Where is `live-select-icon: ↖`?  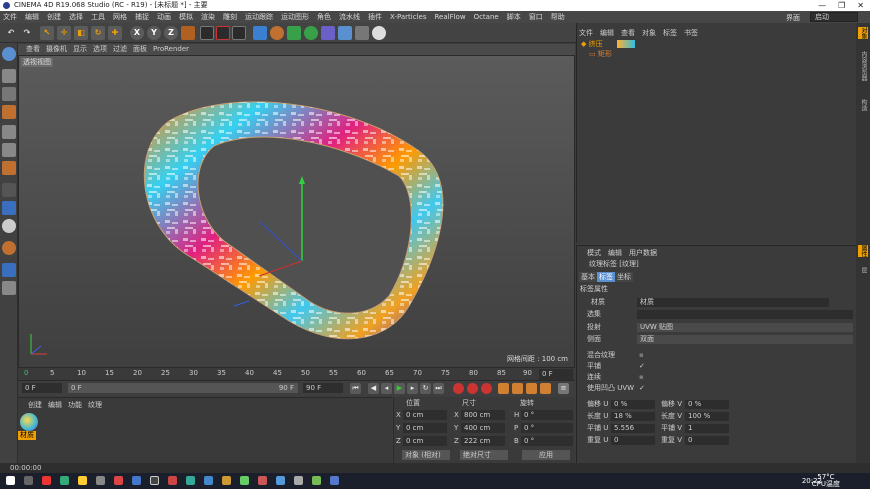
live-select-icon: ↖ is located at coordinates (47, 33).